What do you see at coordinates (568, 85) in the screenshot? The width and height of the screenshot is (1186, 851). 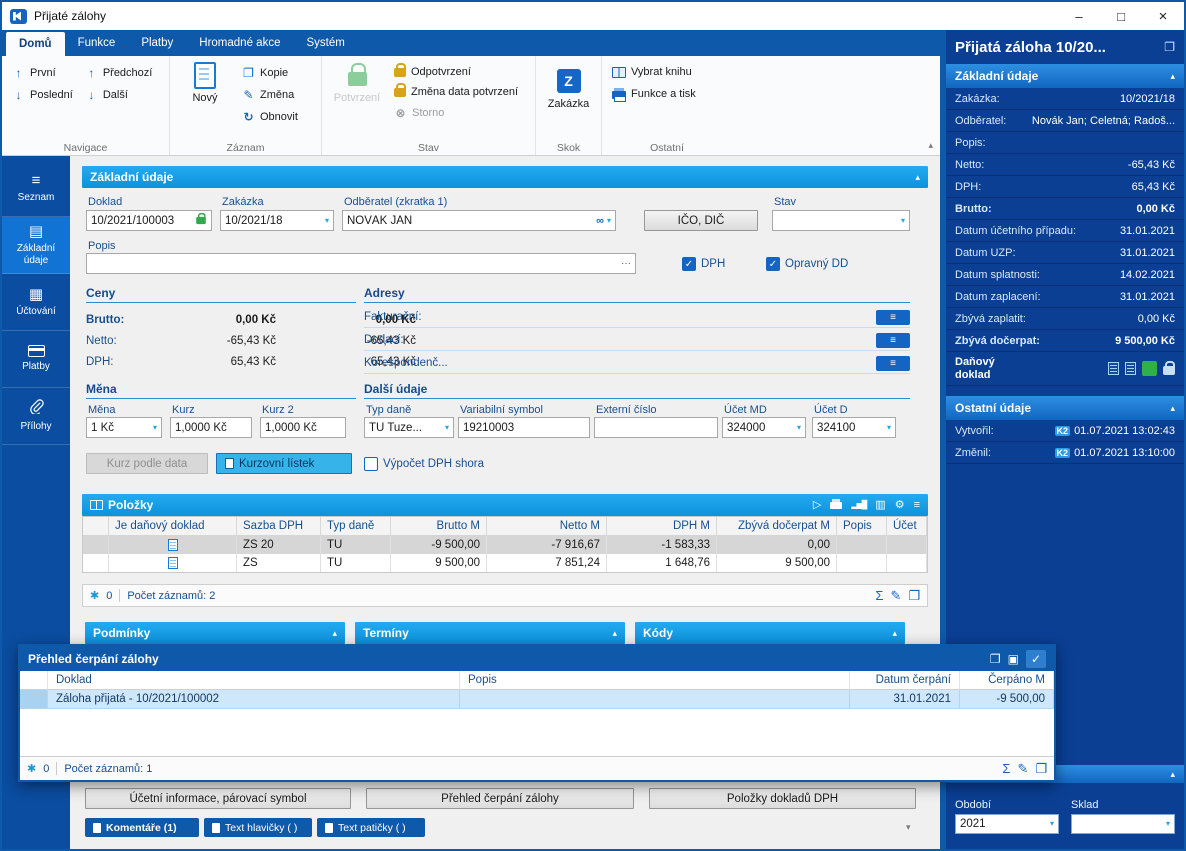 I see `zakazka-button: Z Zakázka` at bounding box center [568, 85].